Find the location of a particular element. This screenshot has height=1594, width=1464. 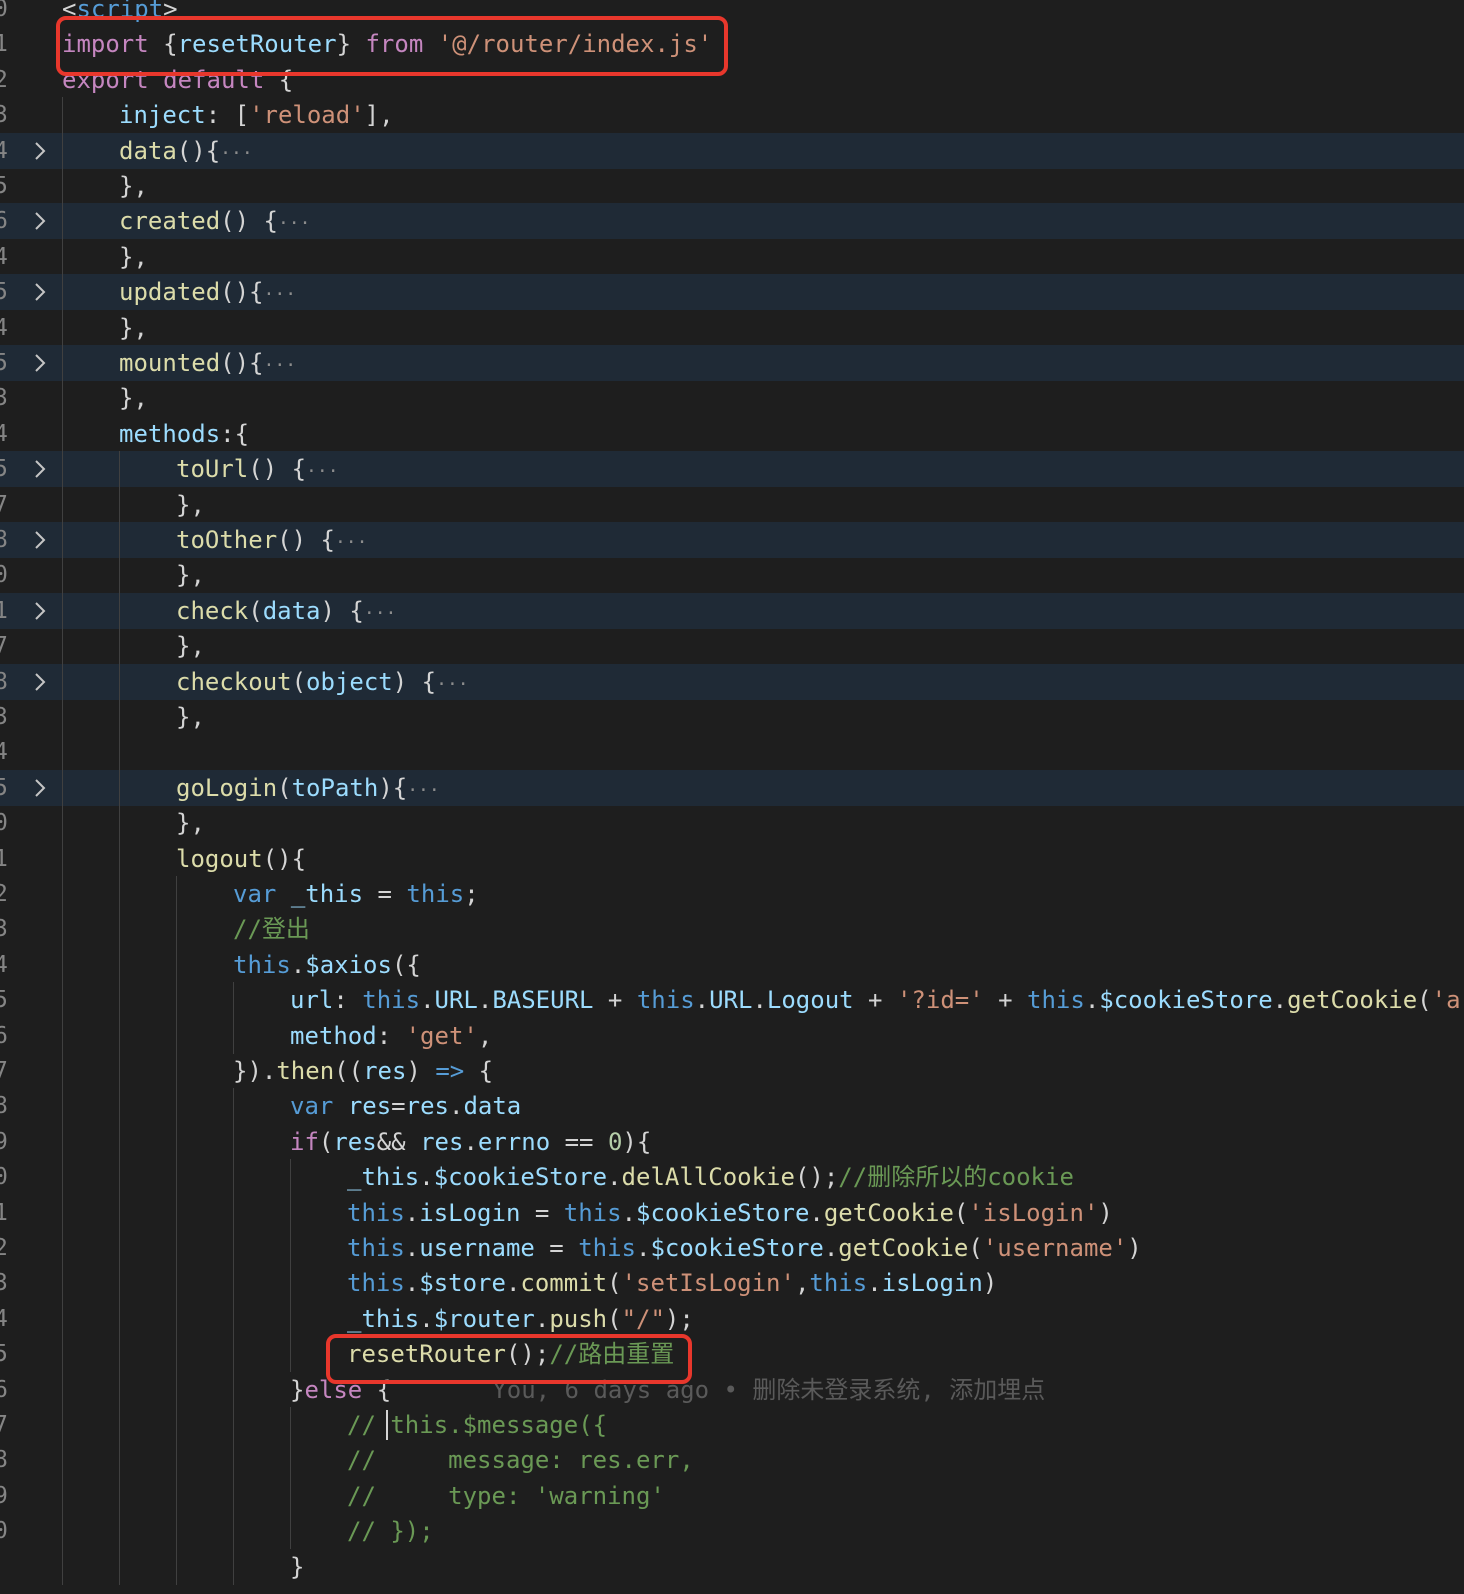

code-line: 5 mounted(){··· is located at coordinates (732, 363).